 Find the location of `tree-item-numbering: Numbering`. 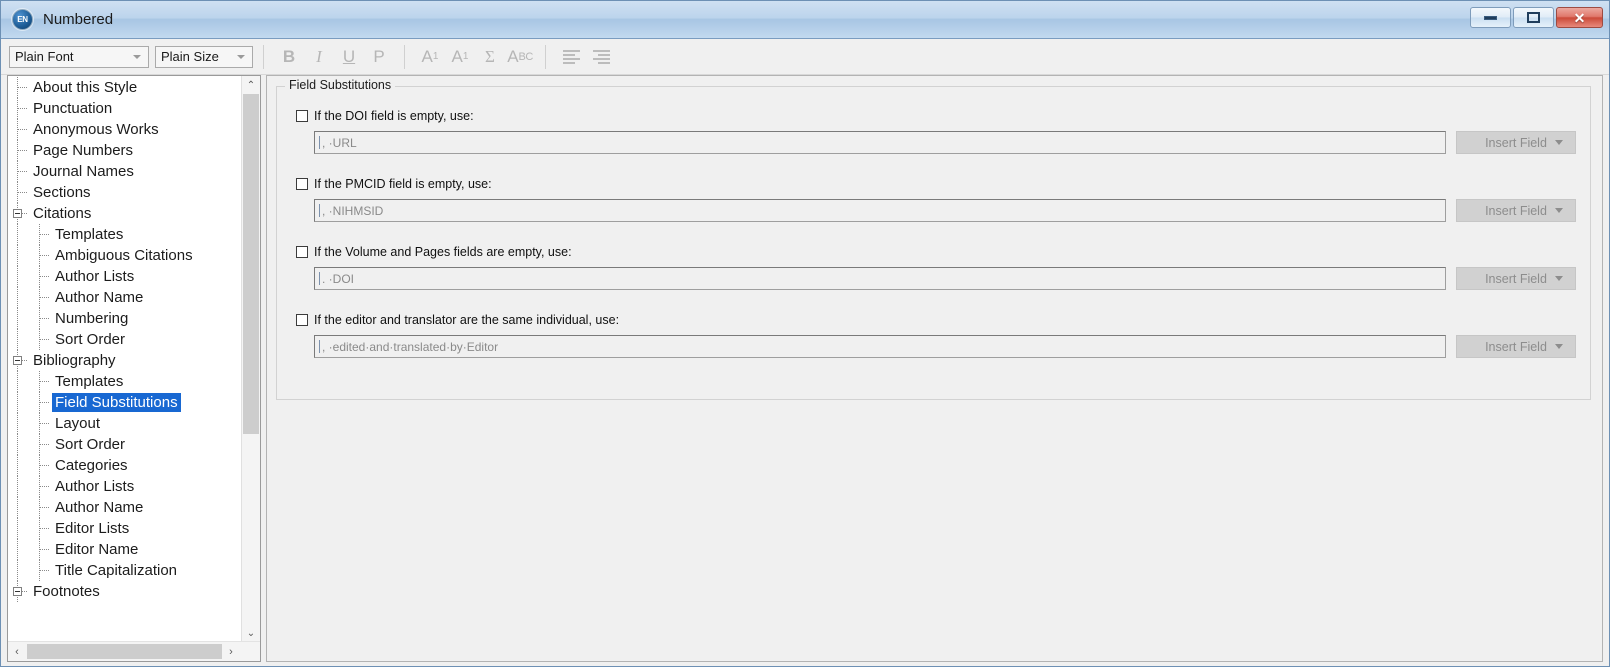

tree-item-numbering: Numbering is located at coordinates (123, 318).